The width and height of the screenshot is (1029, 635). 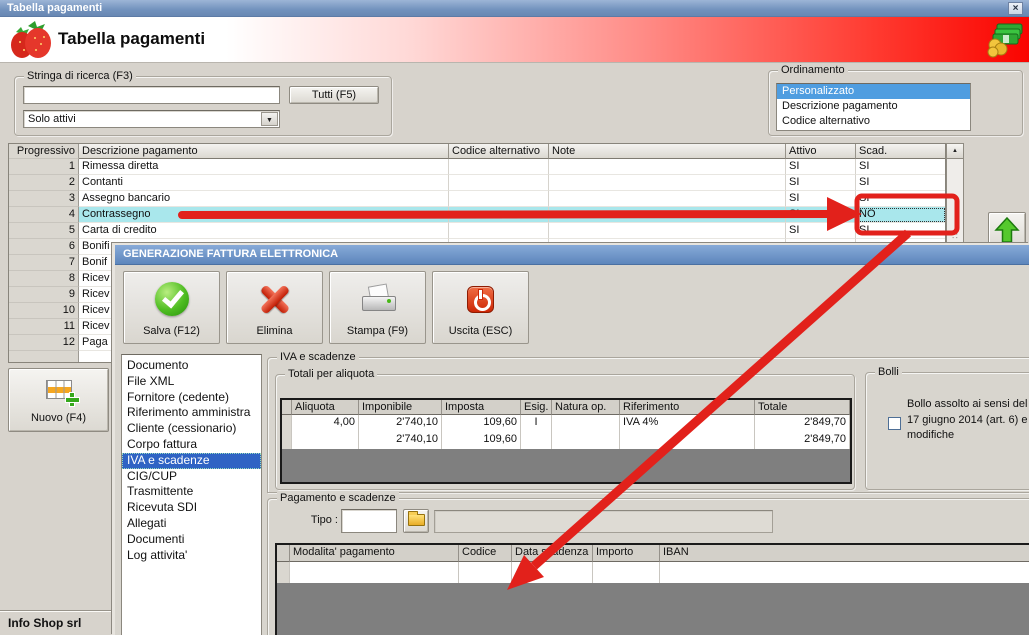 I want to click on column-header-scad: Scad., so click(x=900, y=151).